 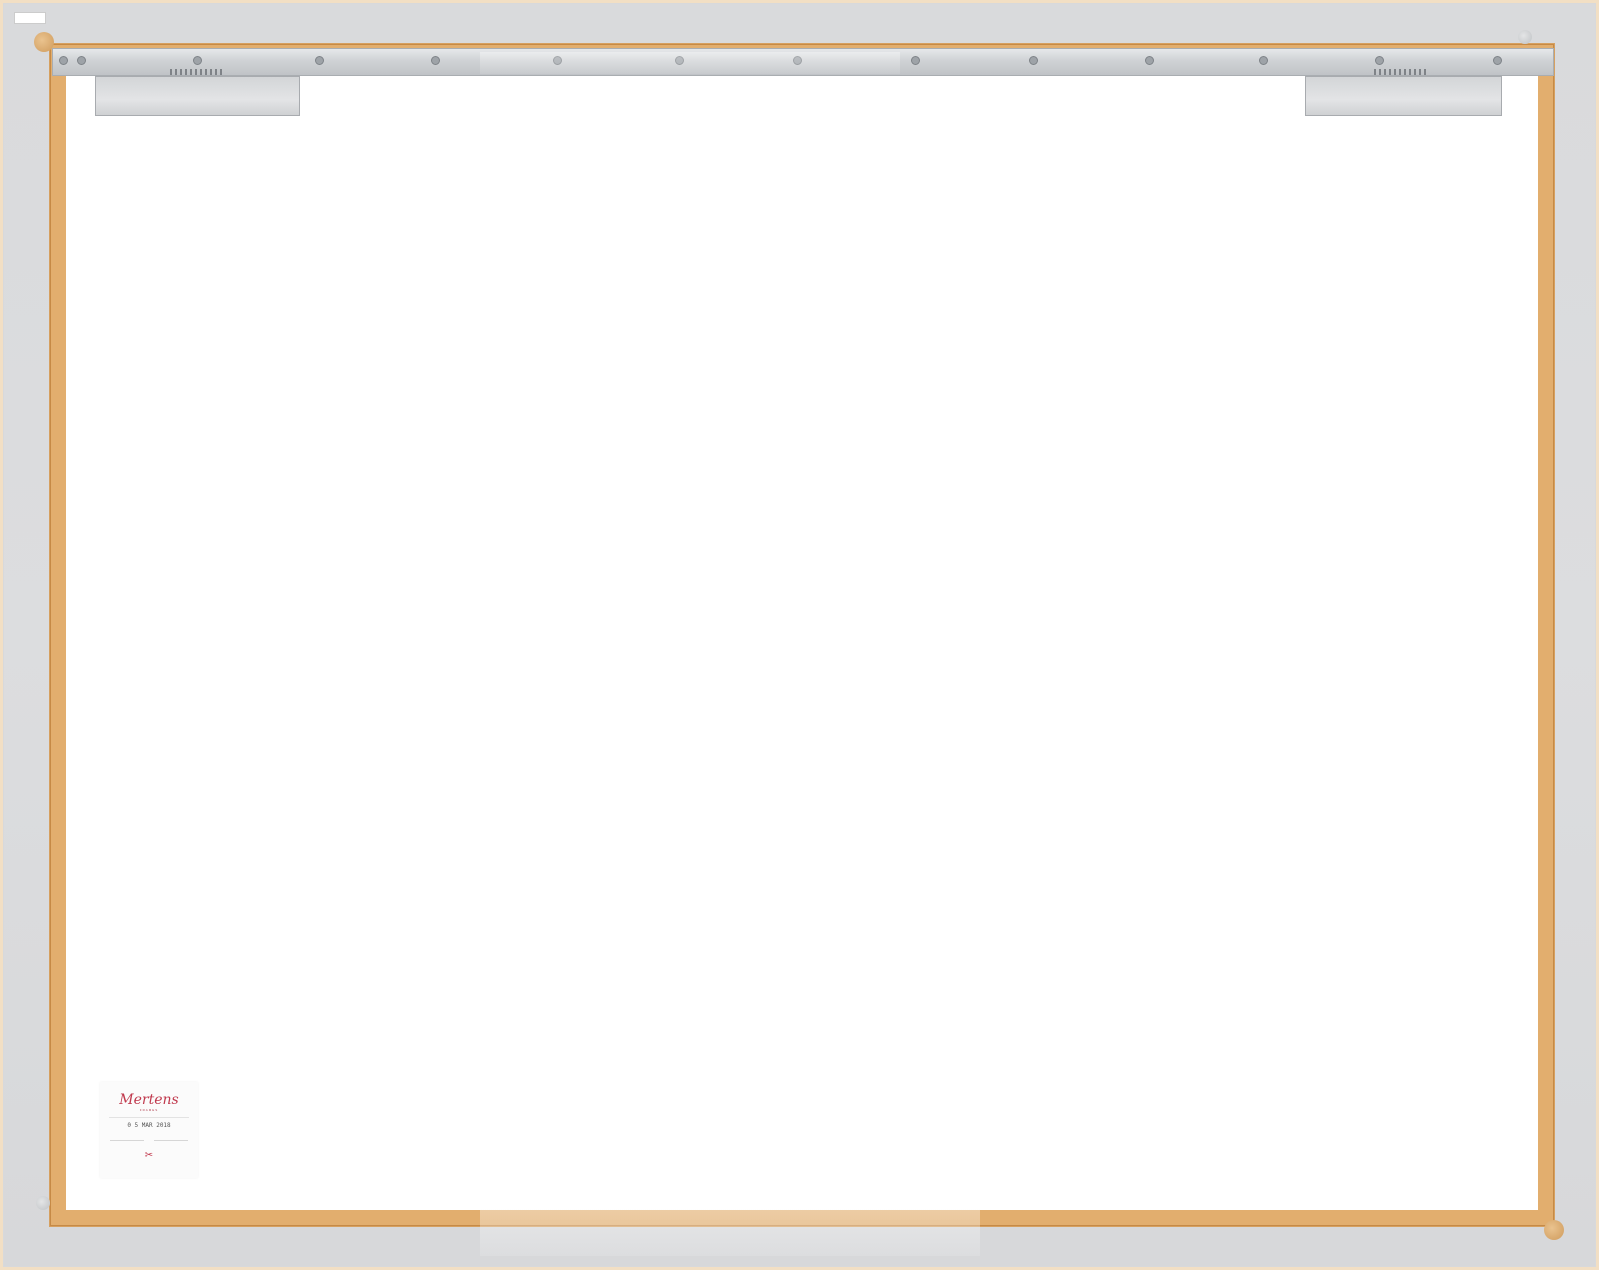 What do you see at coordinates (30, 18) in the screenshot?
I see `inventory-sticker` at bounding box center [30, 18].